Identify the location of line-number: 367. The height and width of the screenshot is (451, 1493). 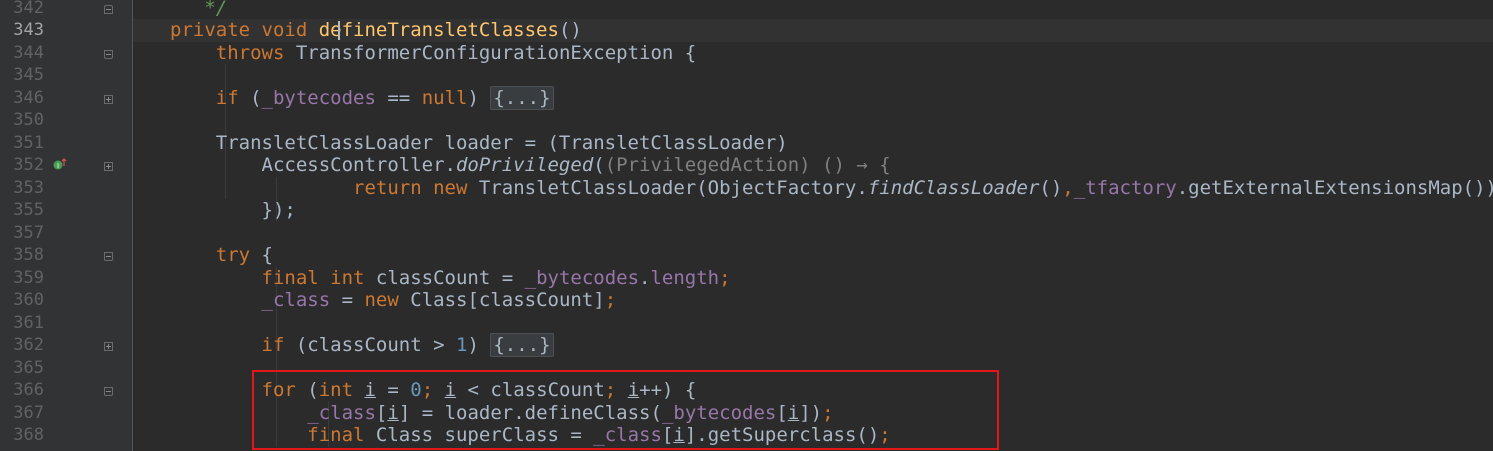
(22, 413).